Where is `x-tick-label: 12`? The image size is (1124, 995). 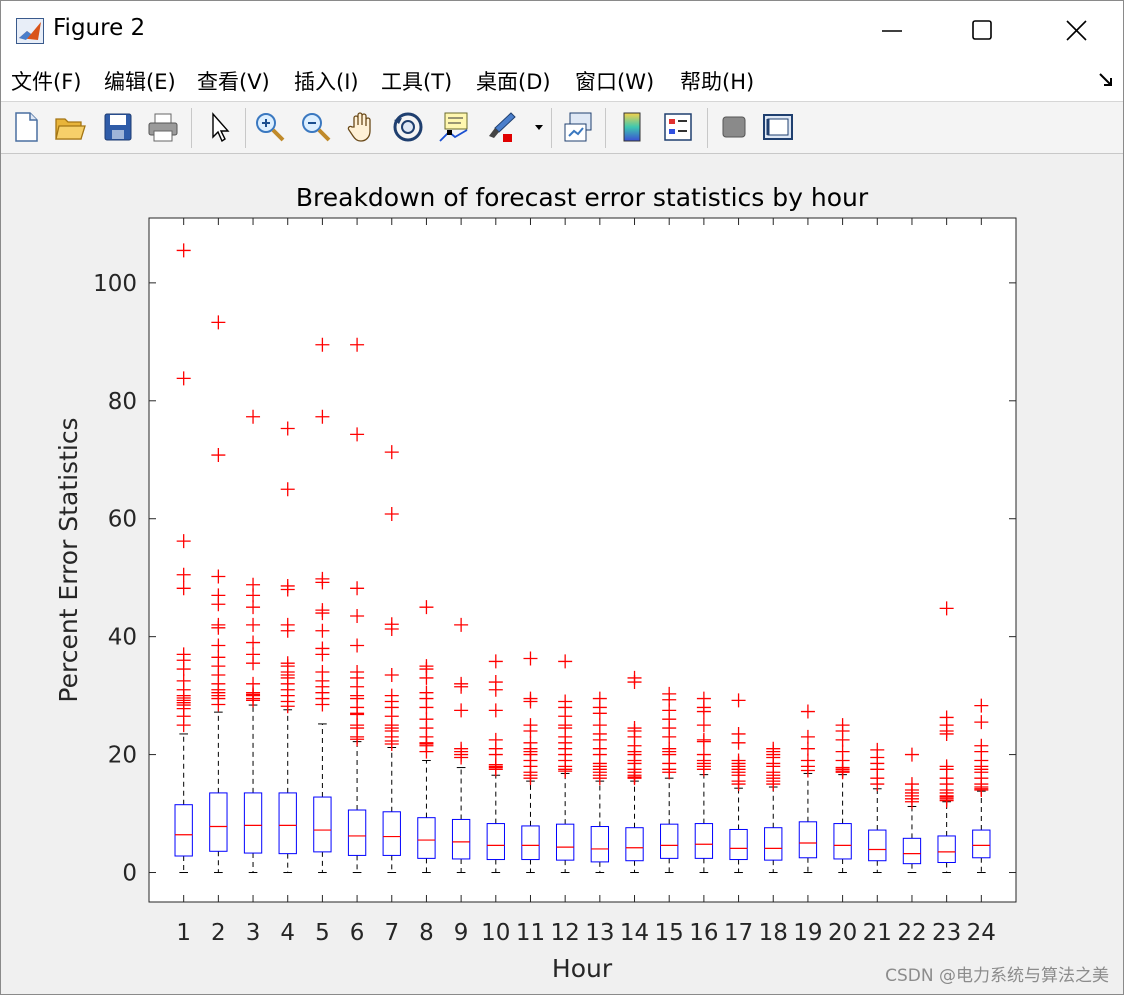 x-tick-label: 12 is located at coordinates (565, 933).